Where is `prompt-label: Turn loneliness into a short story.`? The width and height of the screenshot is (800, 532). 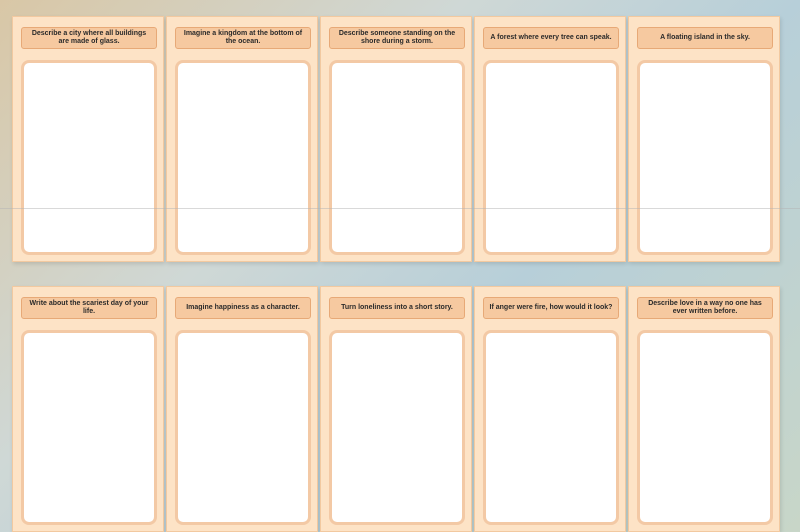
prompt-label: Turn loneliness into a short story. is located at coordinates (397, 308).